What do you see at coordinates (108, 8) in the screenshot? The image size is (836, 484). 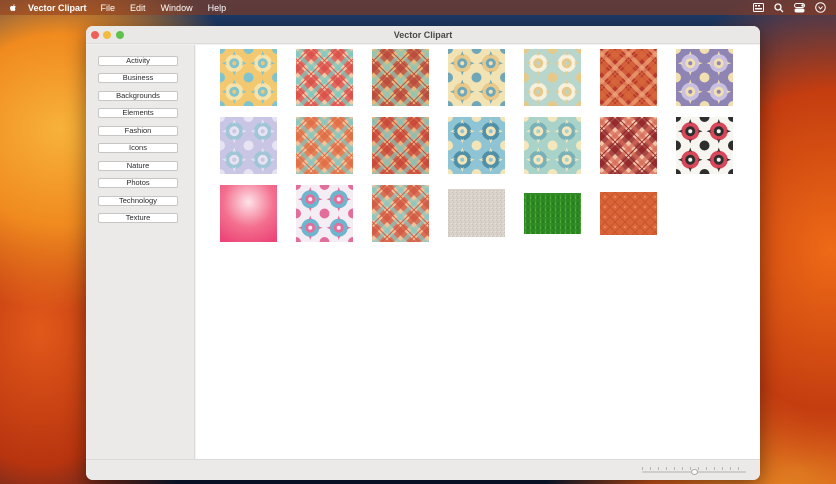 I see `menu-file: File` at bounding box center [108, 8].